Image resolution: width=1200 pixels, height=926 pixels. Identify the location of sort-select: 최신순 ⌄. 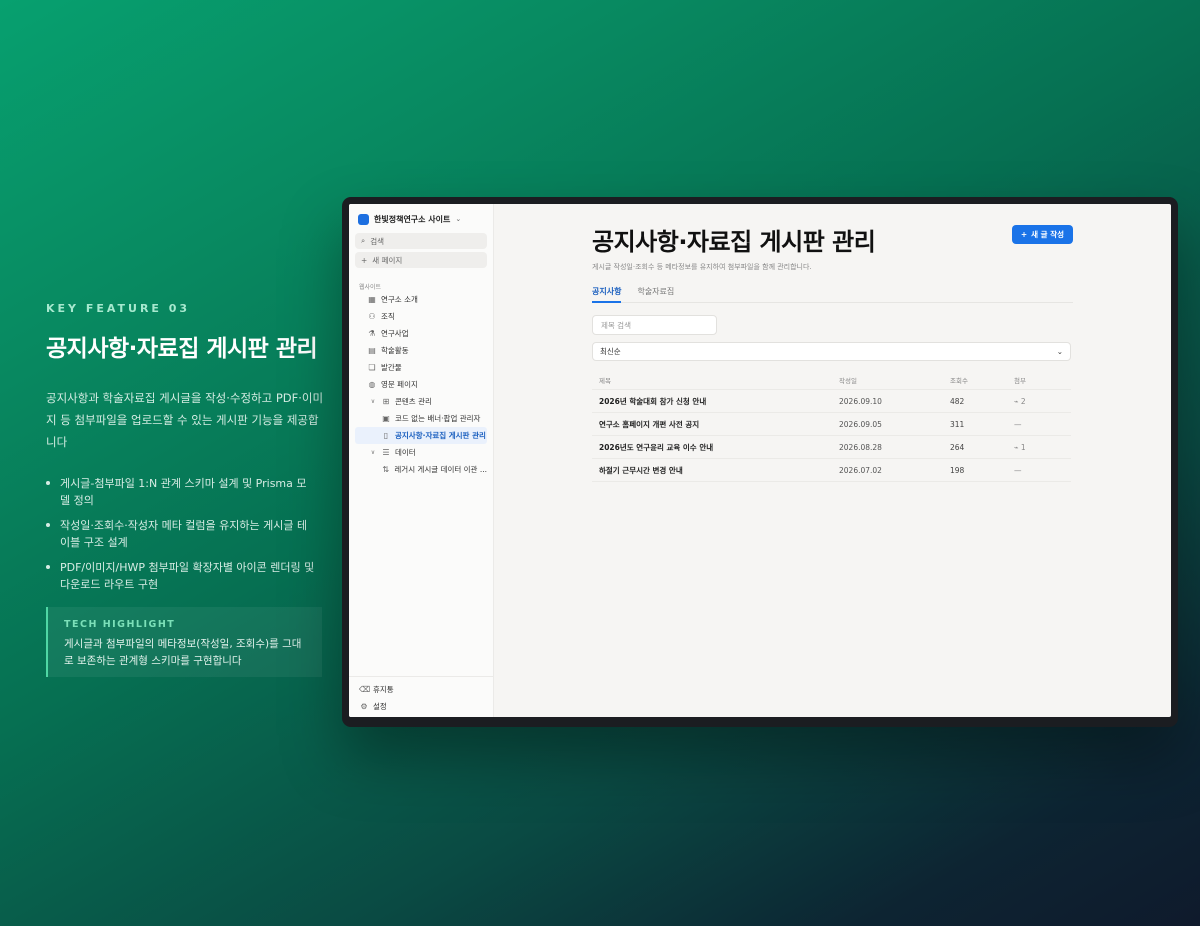
(831, 351).